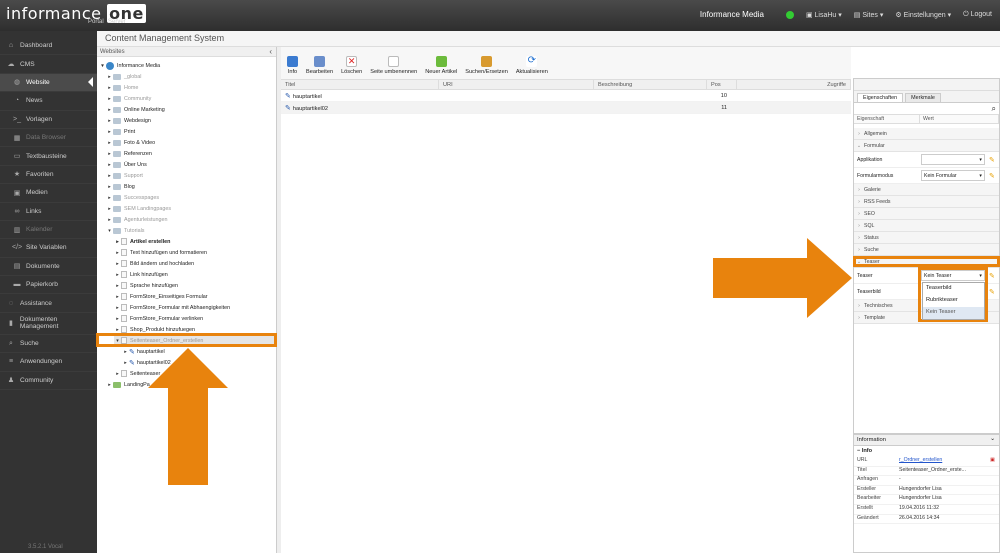 The width and height of the screenshot is (1000, 553). I want to click on cat-formular: ⌄ Formular, so click(926, 146).